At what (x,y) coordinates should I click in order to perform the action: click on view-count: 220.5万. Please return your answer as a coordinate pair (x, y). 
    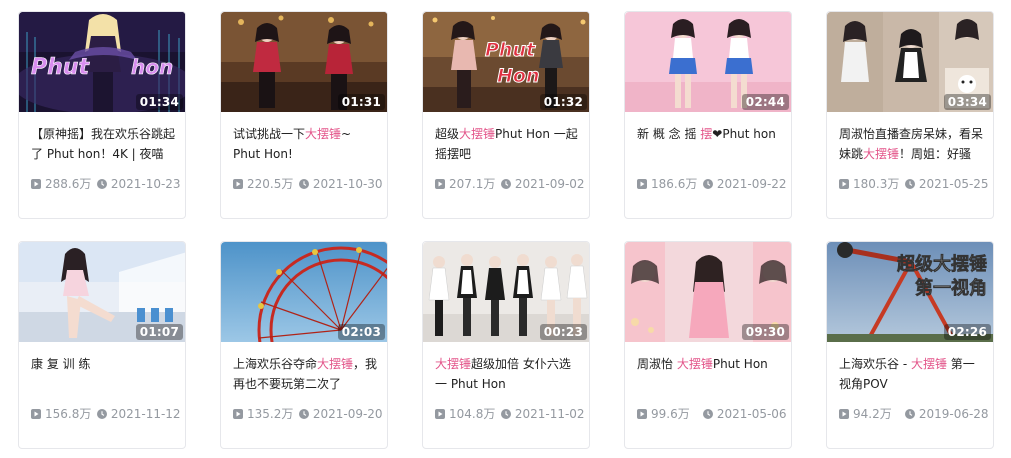
    Looking at the image, I should click on (270, 184).